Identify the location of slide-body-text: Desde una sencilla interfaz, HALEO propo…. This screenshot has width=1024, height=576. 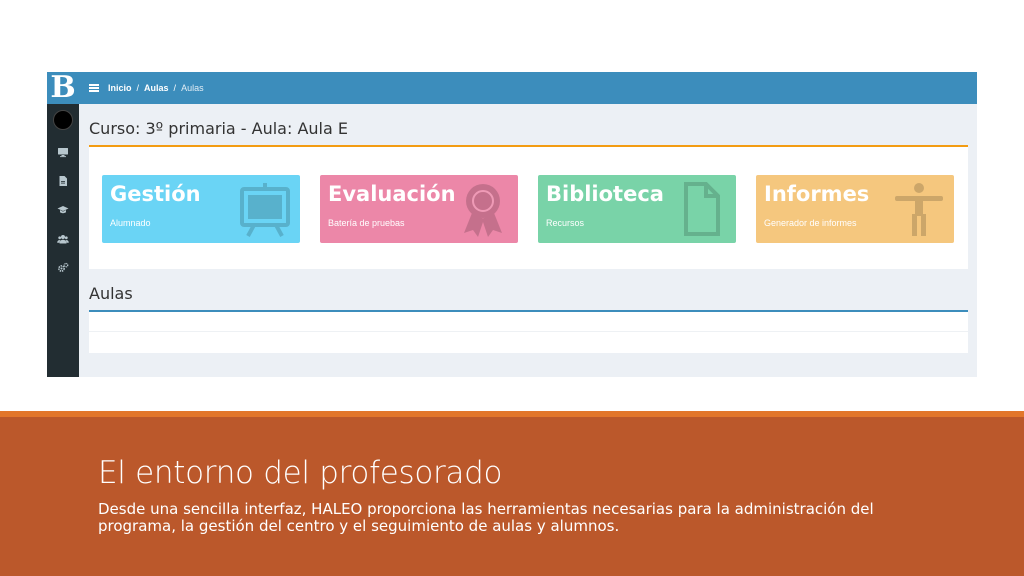
(486, 517).